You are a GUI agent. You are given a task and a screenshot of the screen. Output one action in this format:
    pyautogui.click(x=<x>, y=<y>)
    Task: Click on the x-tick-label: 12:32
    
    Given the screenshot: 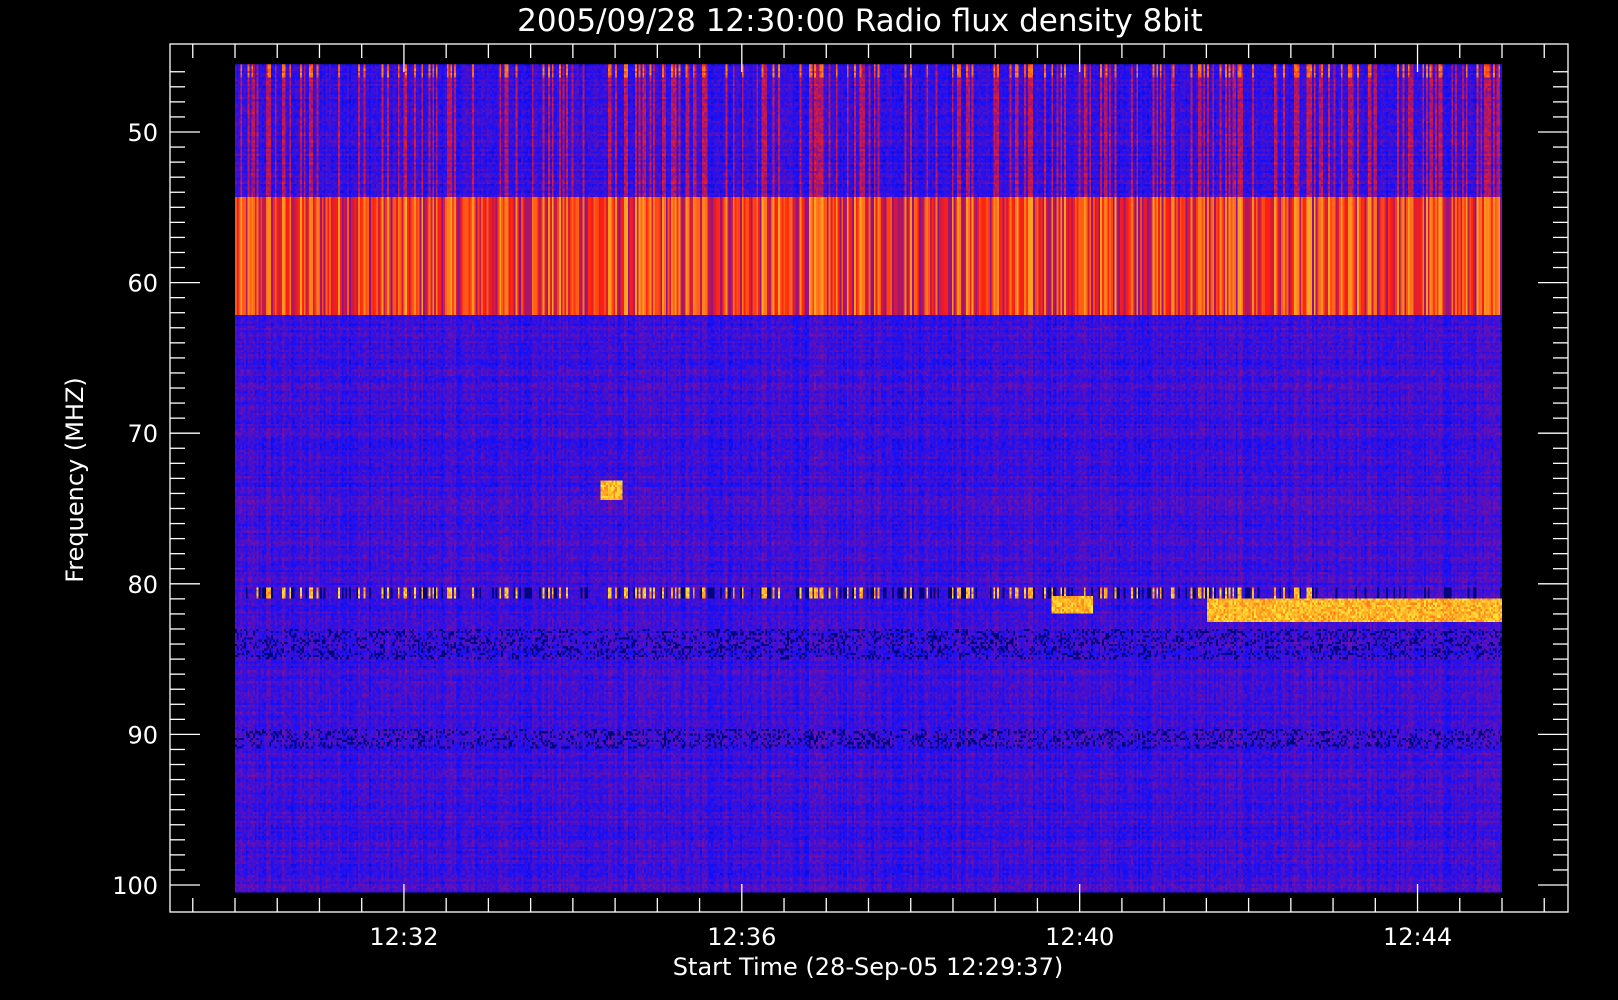 What is the action you would take?
    pyautogui.click(x=403, y=937)
    